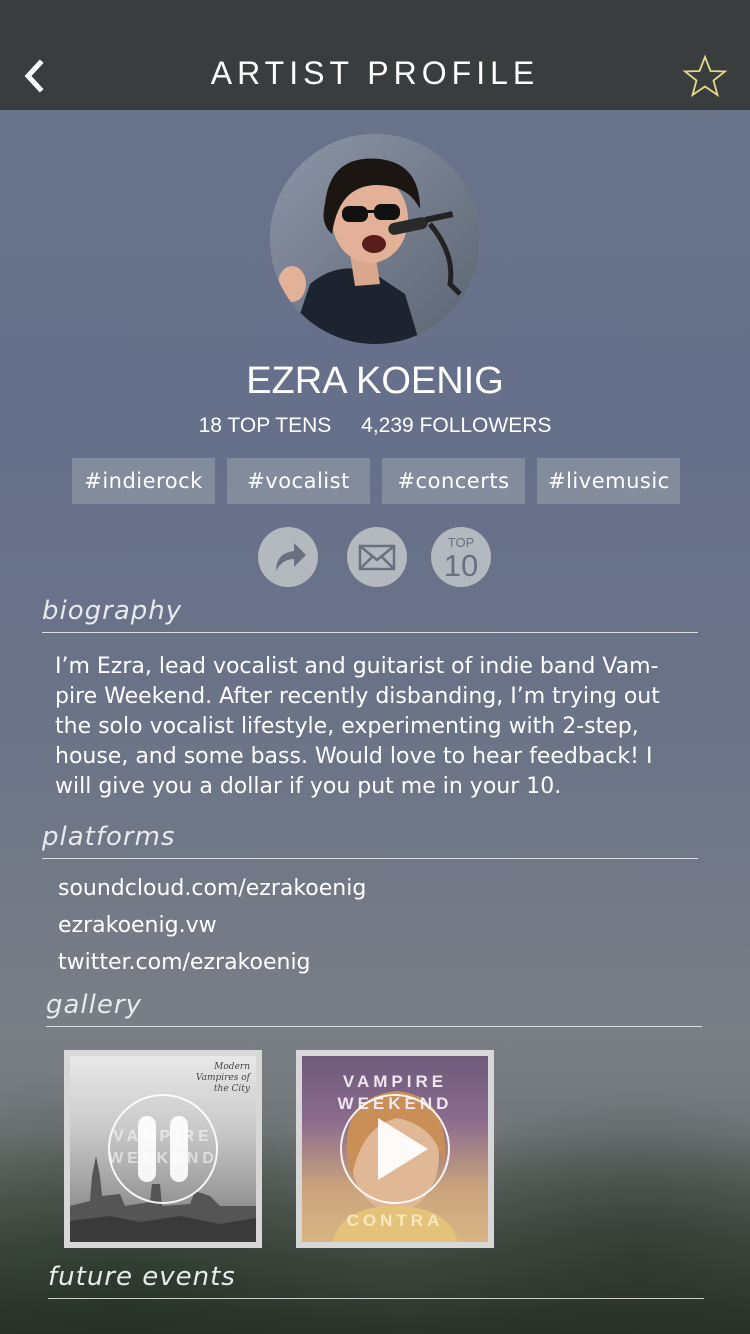  What do you see at coordinates (291, 557) in the screenshot?
I see `share-arrow-icon` at bounding box center [291, 557].